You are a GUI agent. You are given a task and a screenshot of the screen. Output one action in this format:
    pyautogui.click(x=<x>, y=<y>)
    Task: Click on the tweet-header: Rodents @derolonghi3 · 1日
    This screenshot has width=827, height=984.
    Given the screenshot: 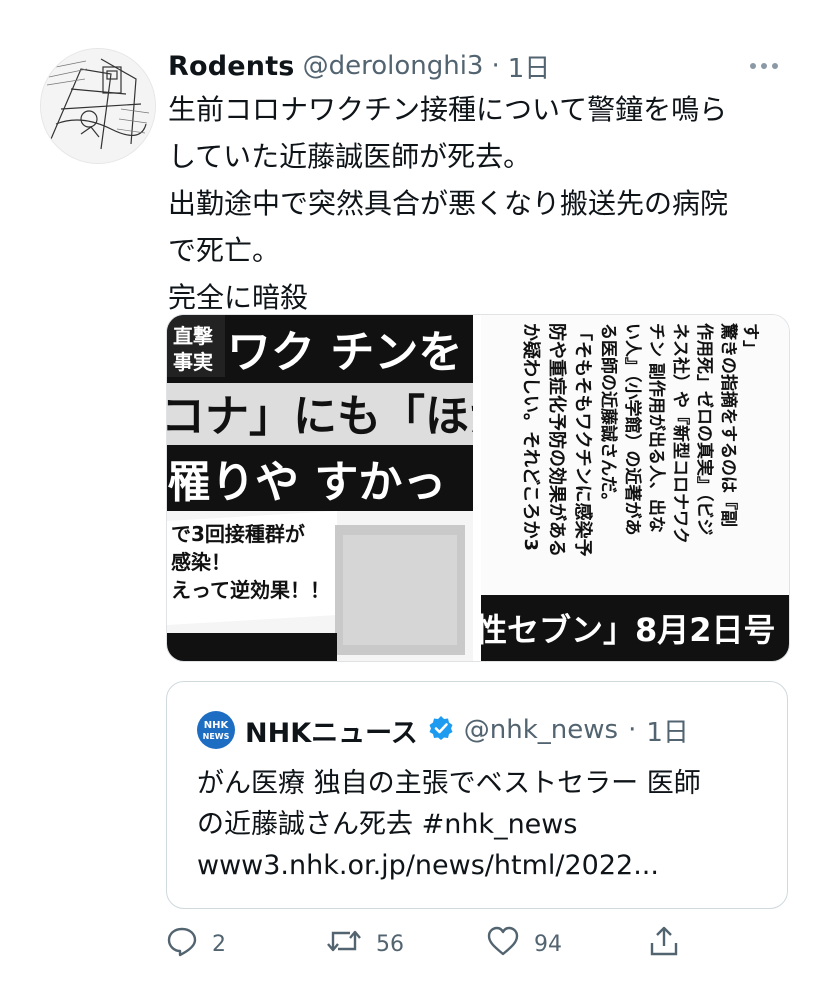 What is the action you would take?
    pyautogui.click(x=359, y=66)
    